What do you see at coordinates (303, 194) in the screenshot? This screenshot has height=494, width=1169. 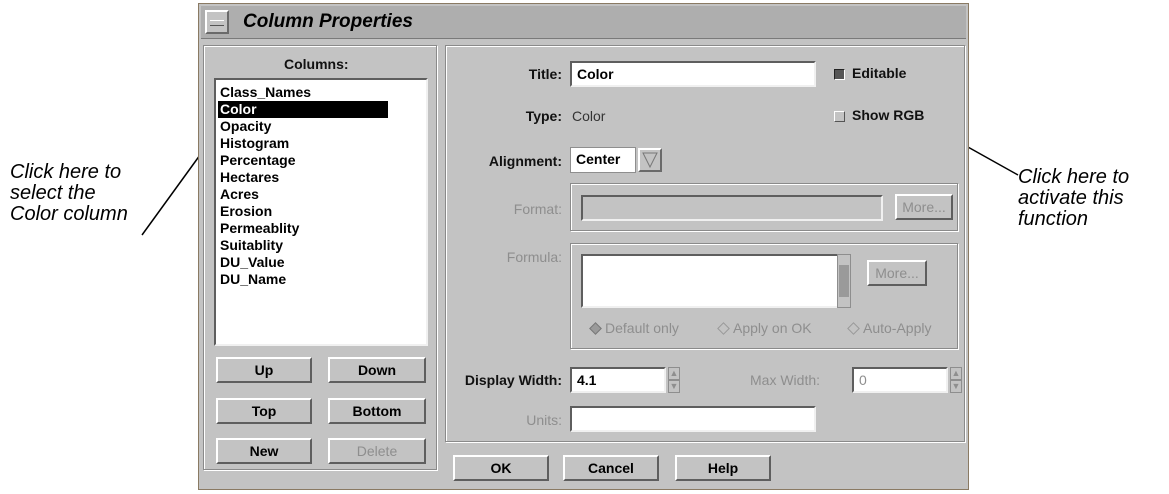 I see `list-item: Acres` at bounding box center [303, 194].